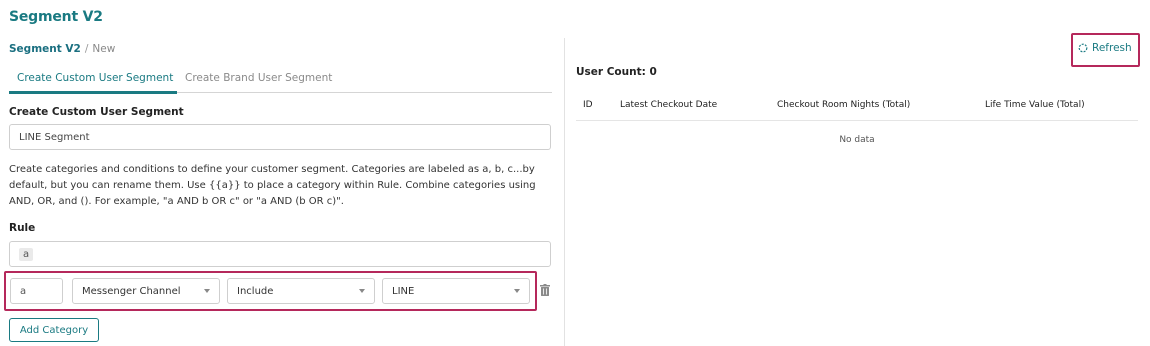  I want to click on category-name-value: a, so click(23, 291).